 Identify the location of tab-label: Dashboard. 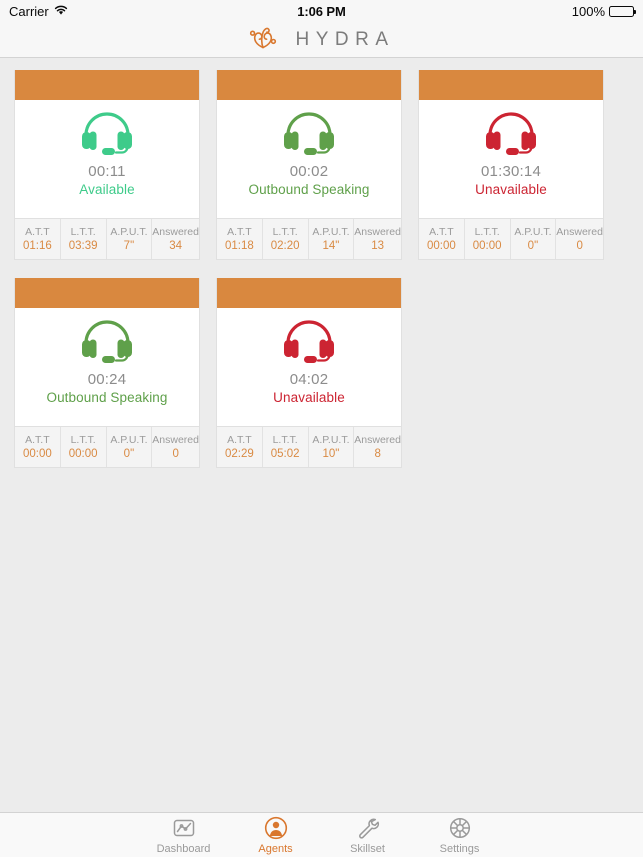
(183, 848).